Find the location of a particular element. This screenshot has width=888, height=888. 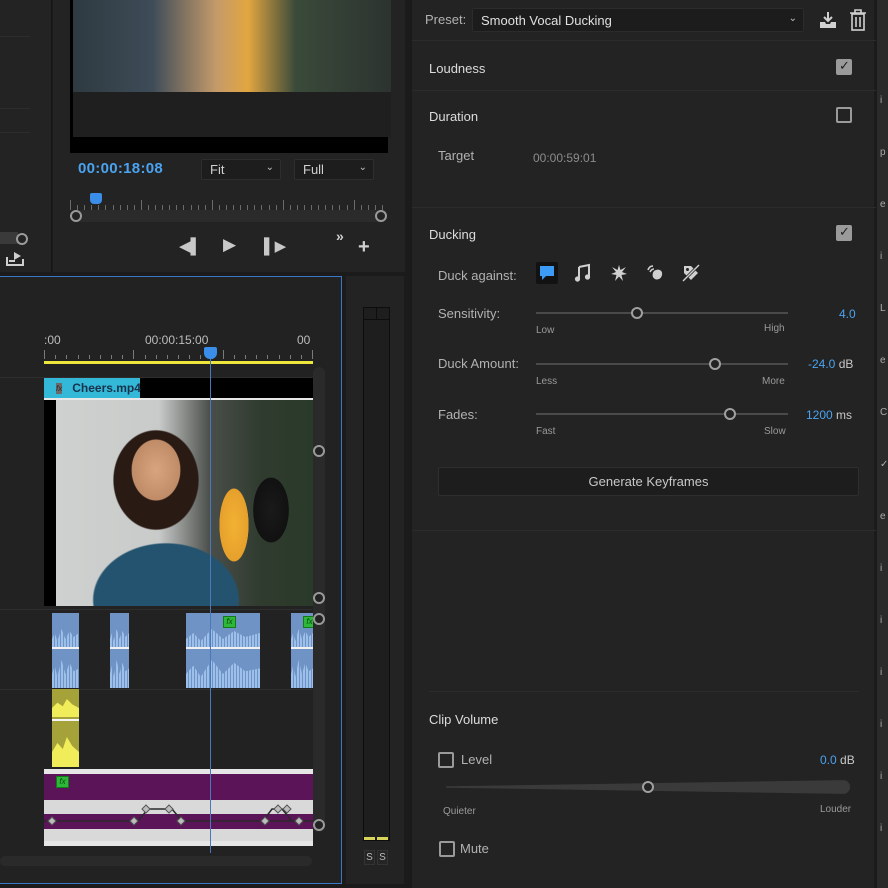

level-value: 0.0 is located at coordinates (828, 760).